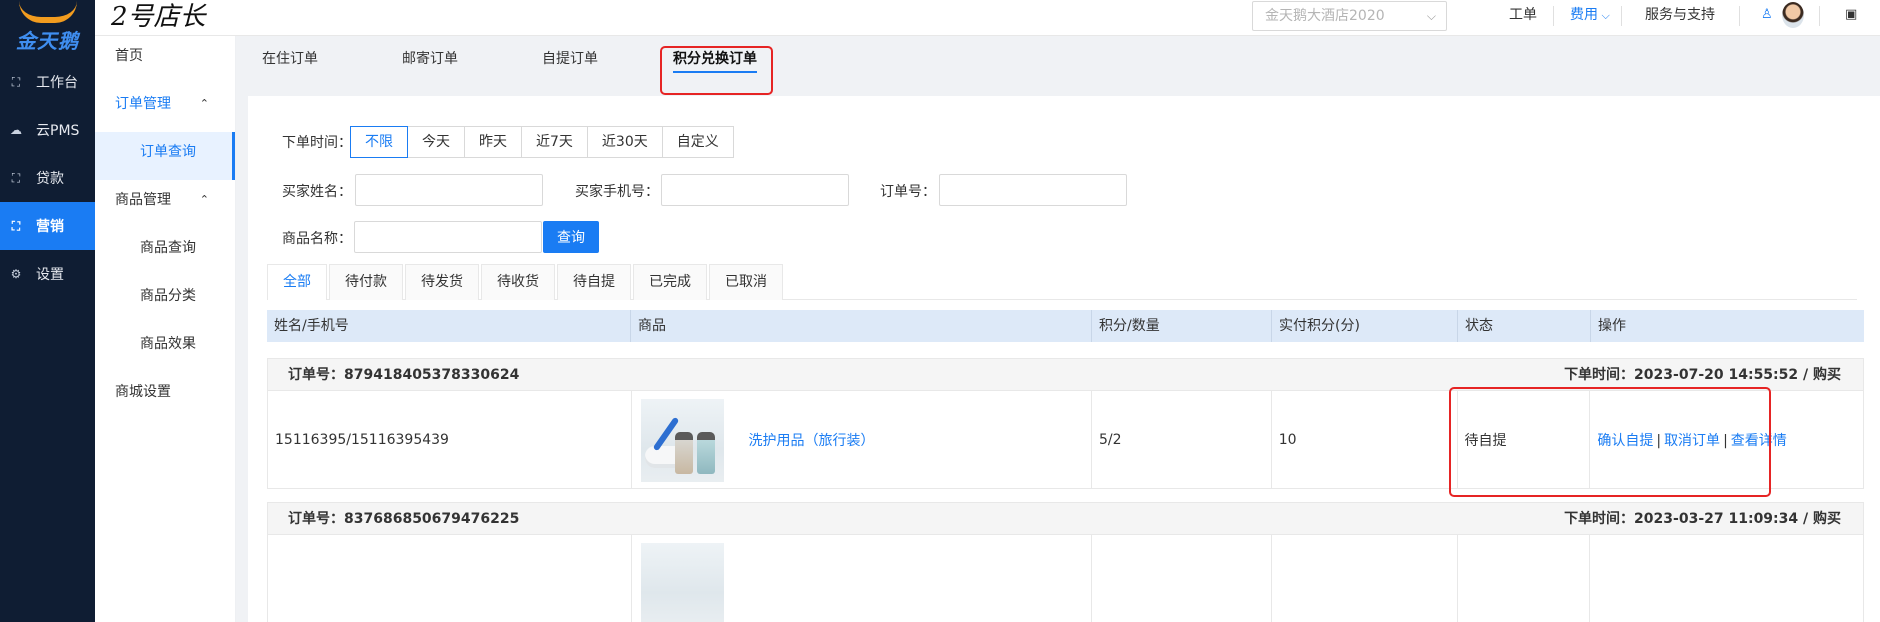  I want to click on time-option-unlimited: 不限, so click(379, 142).